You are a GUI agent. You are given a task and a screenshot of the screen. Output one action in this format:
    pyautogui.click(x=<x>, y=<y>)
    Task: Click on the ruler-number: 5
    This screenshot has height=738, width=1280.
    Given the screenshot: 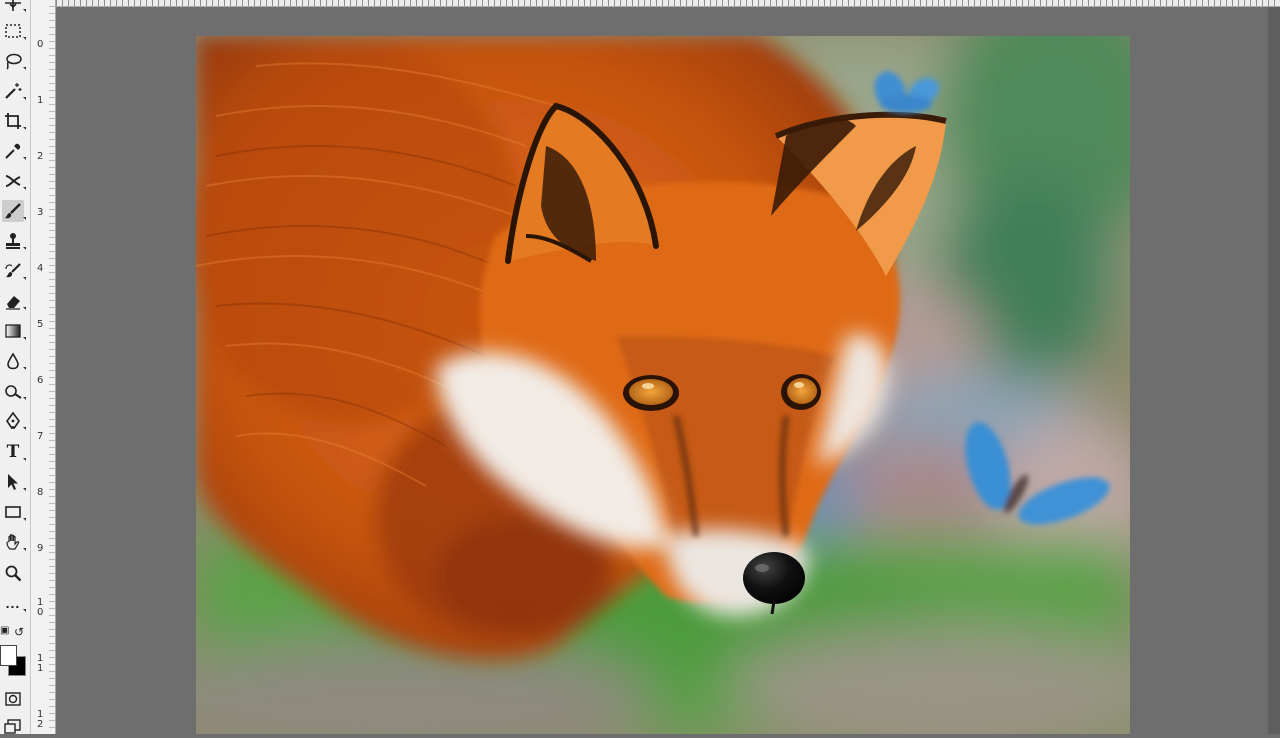 What is the action you would take?
    pyautogui.click(x=40, y=324)
    